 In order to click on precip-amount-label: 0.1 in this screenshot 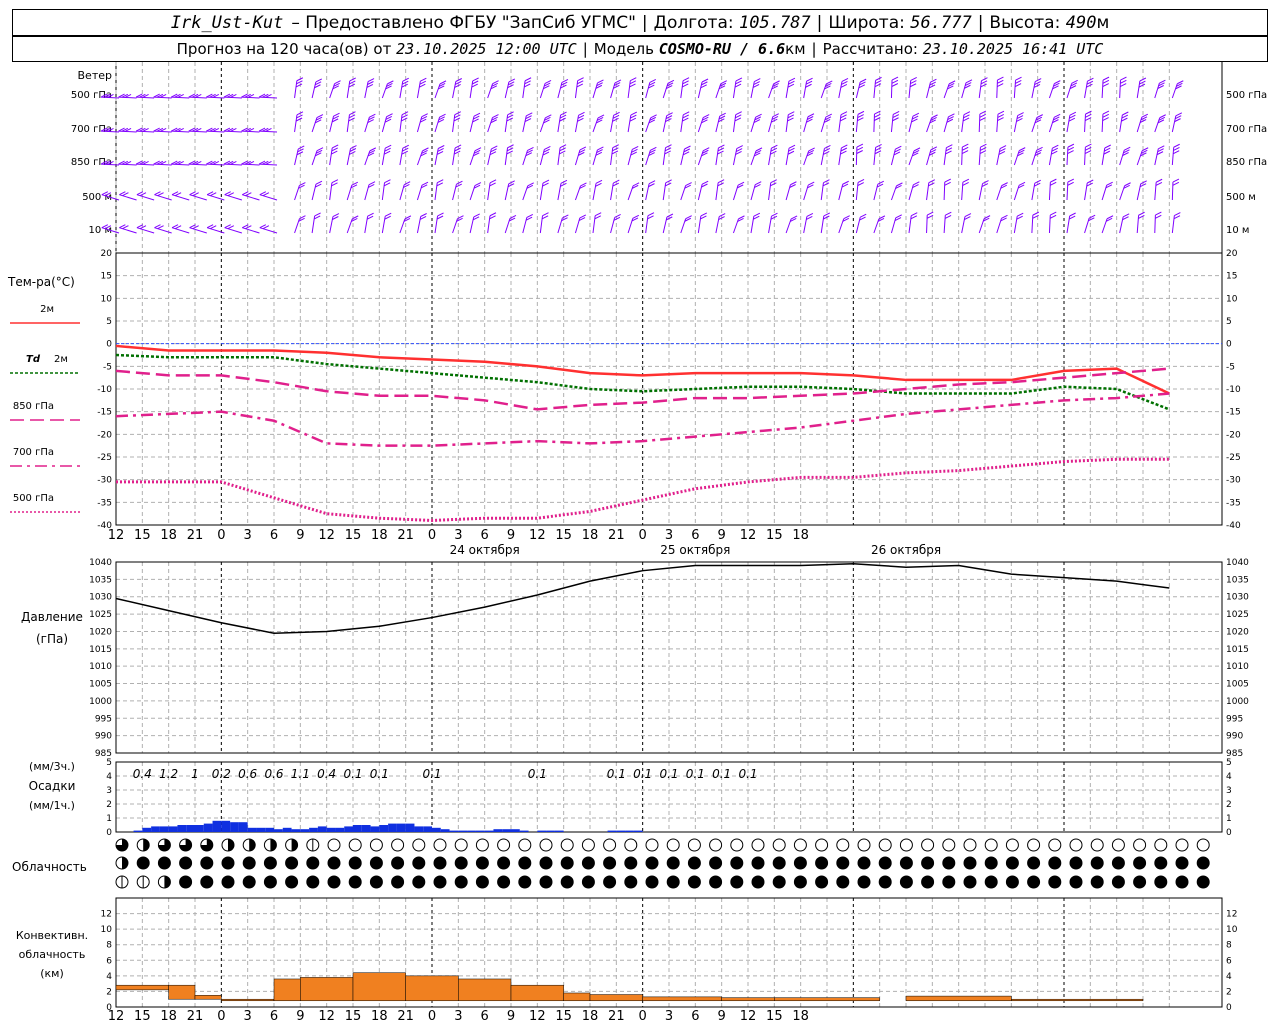, I will do `click(747, 774)`.